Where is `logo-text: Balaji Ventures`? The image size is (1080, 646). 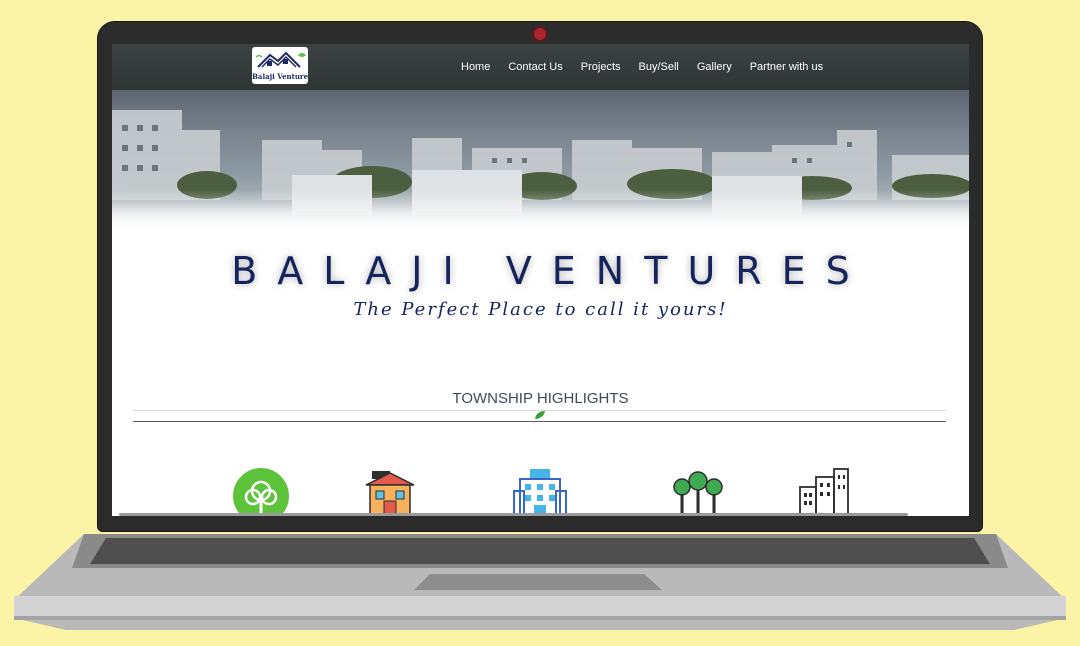 logo-text: Balaji Ventures is located at coordinates (280, 76).